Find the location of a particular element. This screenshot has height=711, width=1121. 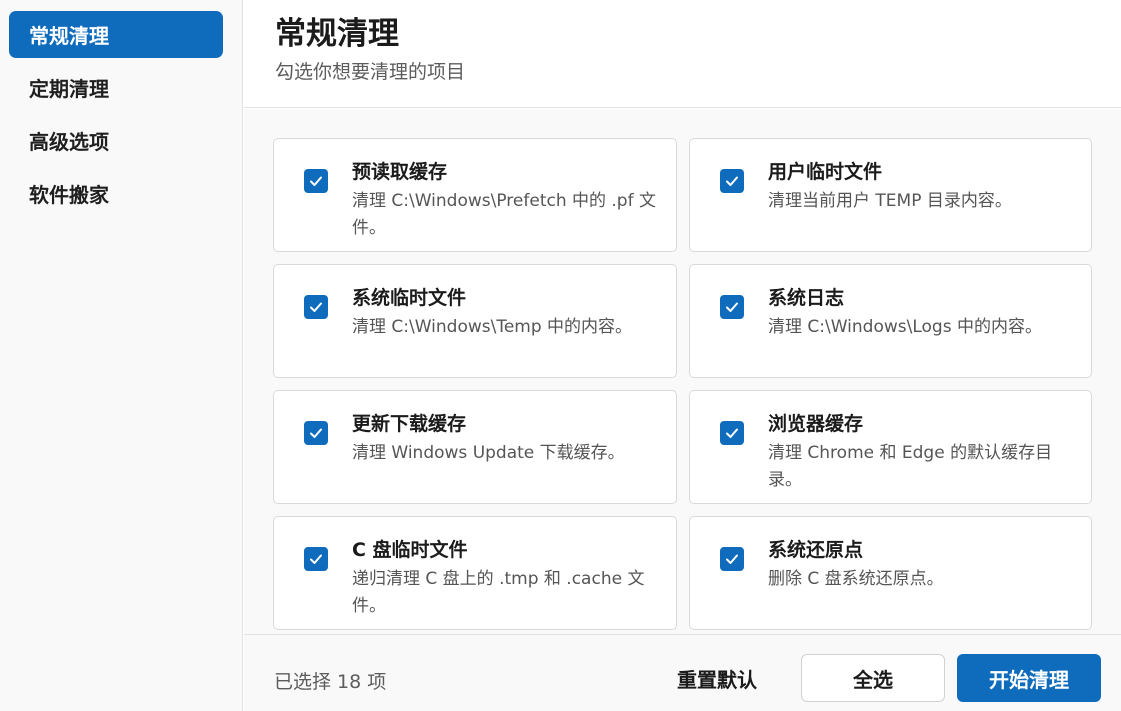

card-description: 清理 C:\Windows\Logs 中的内容。 is located at coordinates (905, 327).